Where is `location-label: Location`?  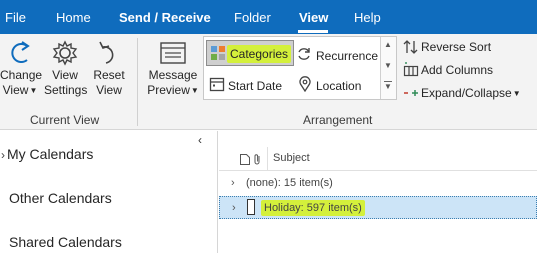
location-label: Location is located at coordinates (339, 86).